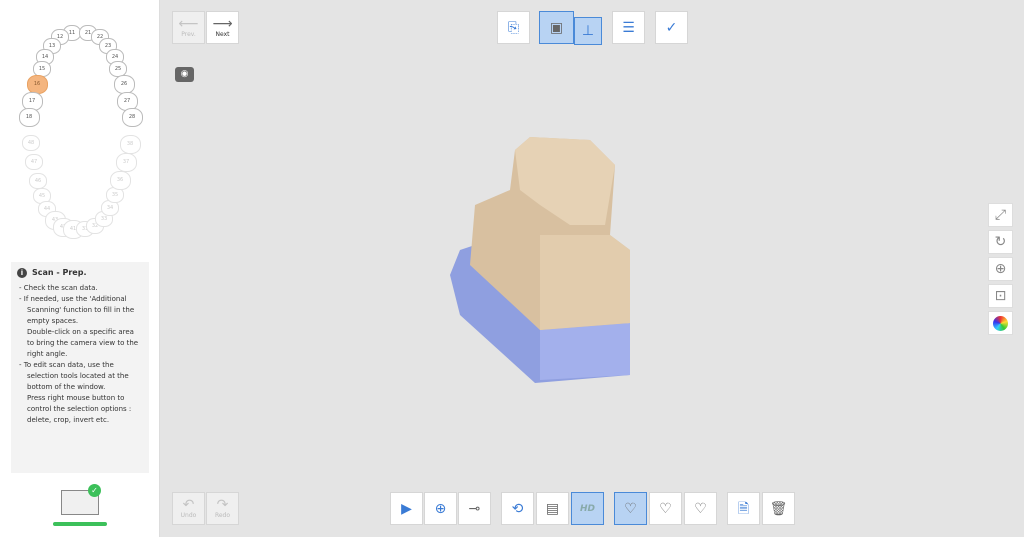 This screenshot has width=1024, height=537. I want to click on add-scan-icon: ⊕, so click(440, 508).